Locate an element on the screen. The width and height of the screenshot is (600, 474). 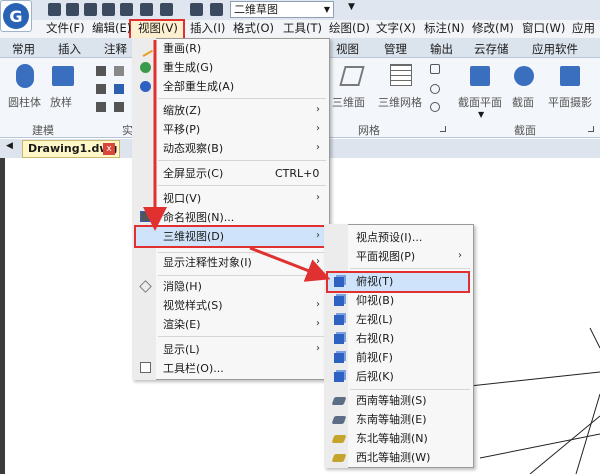
arrow-3d-to-top is located at coordinates (290, 264).